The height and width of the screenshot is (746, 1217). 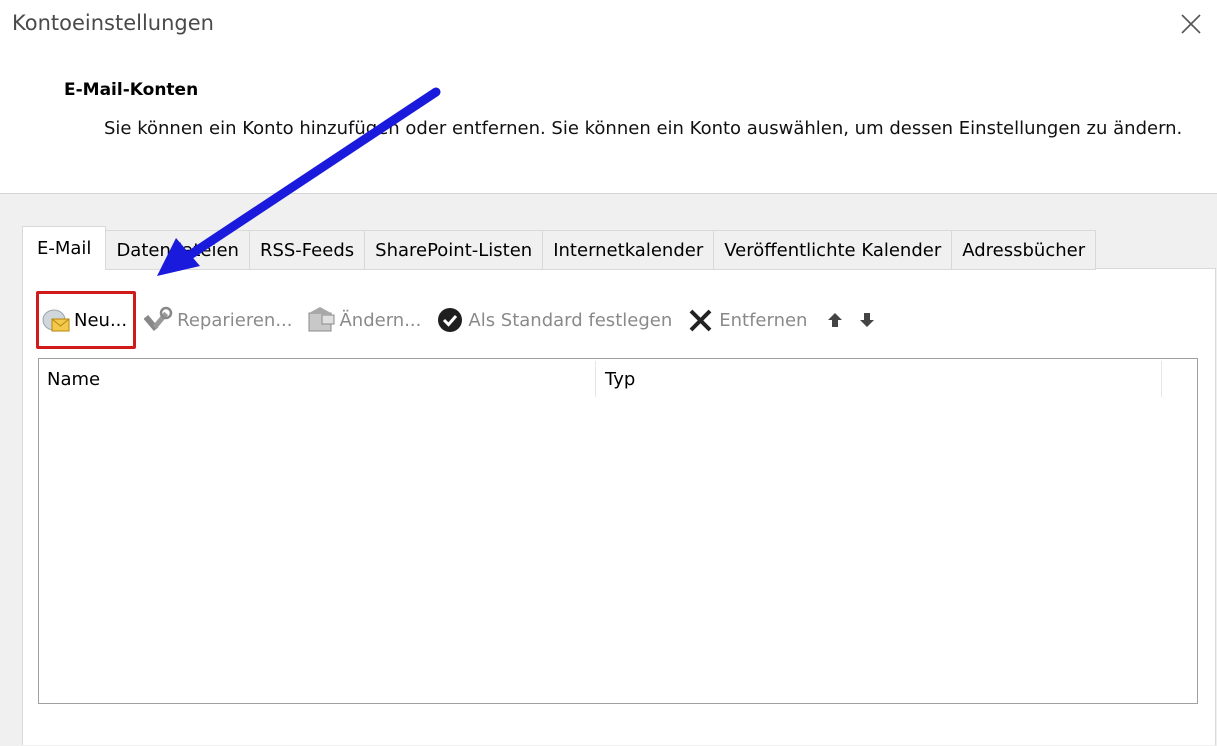 I want to click on title-bar: Kontoeinstellungen, so click(x=608, y=28).